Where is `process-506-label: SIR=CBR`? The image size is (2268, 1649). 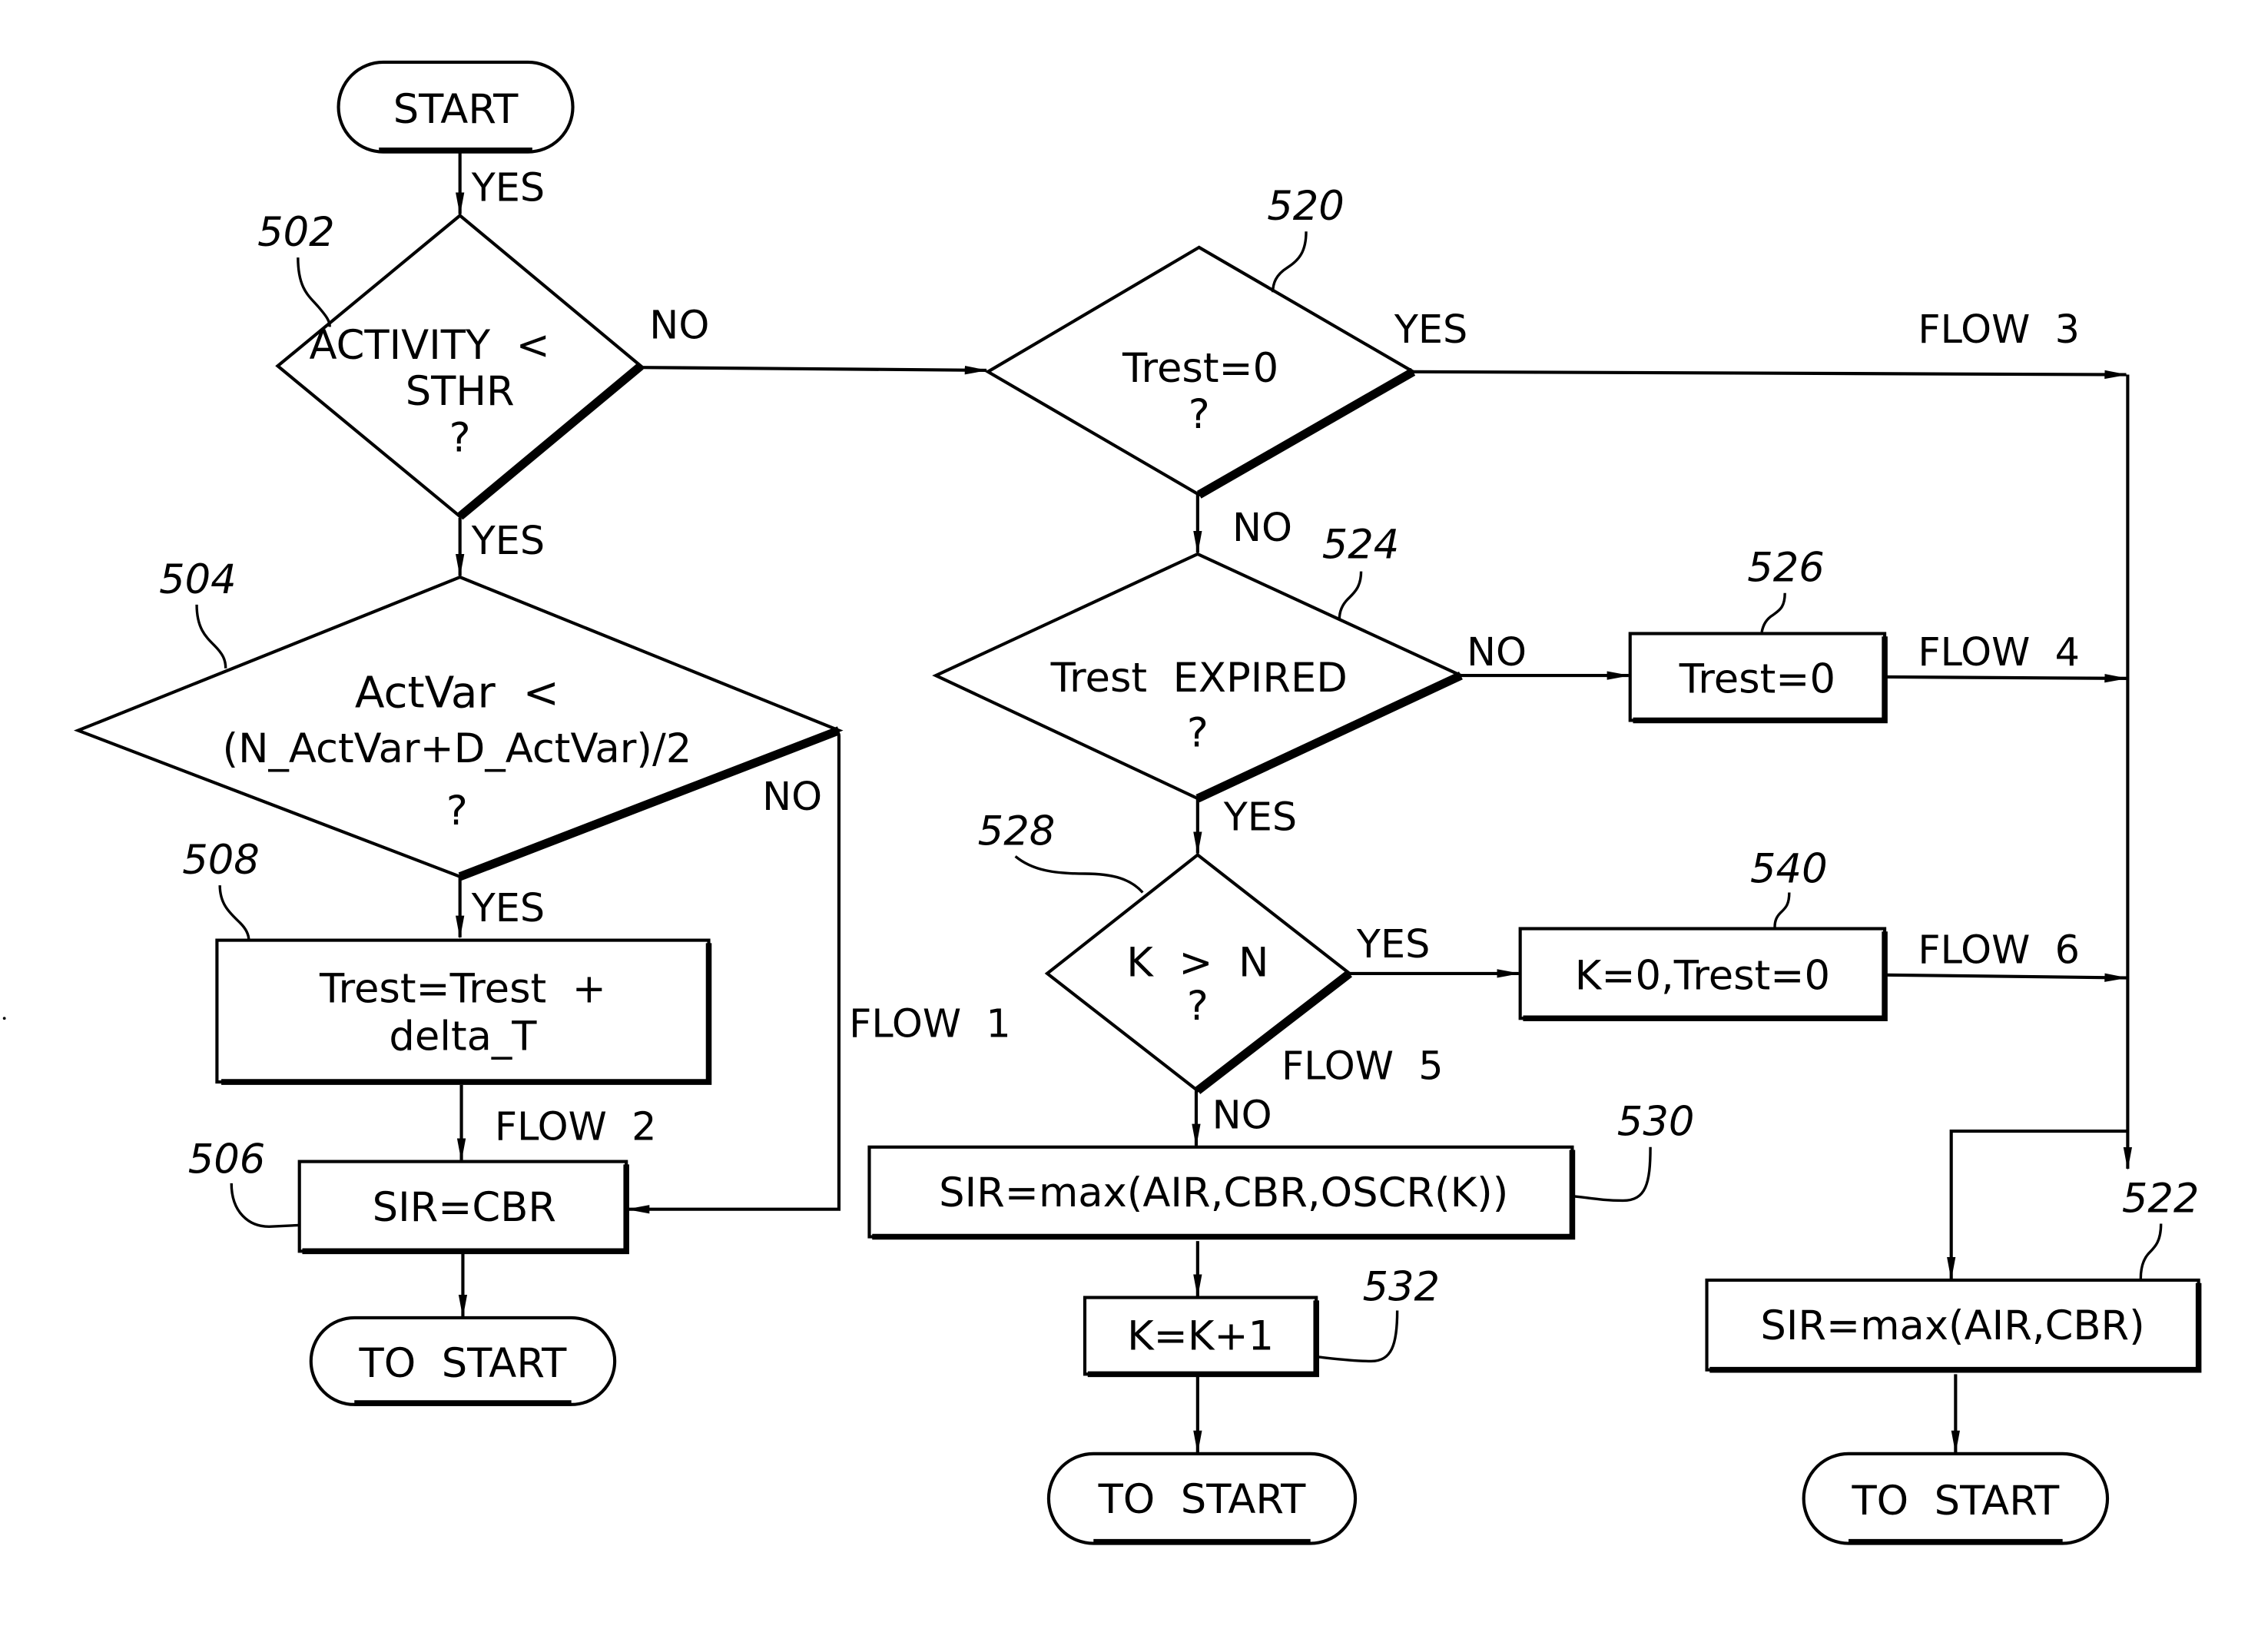 process-506-label: SIR=CBR is located at coordinates (464, 1207).